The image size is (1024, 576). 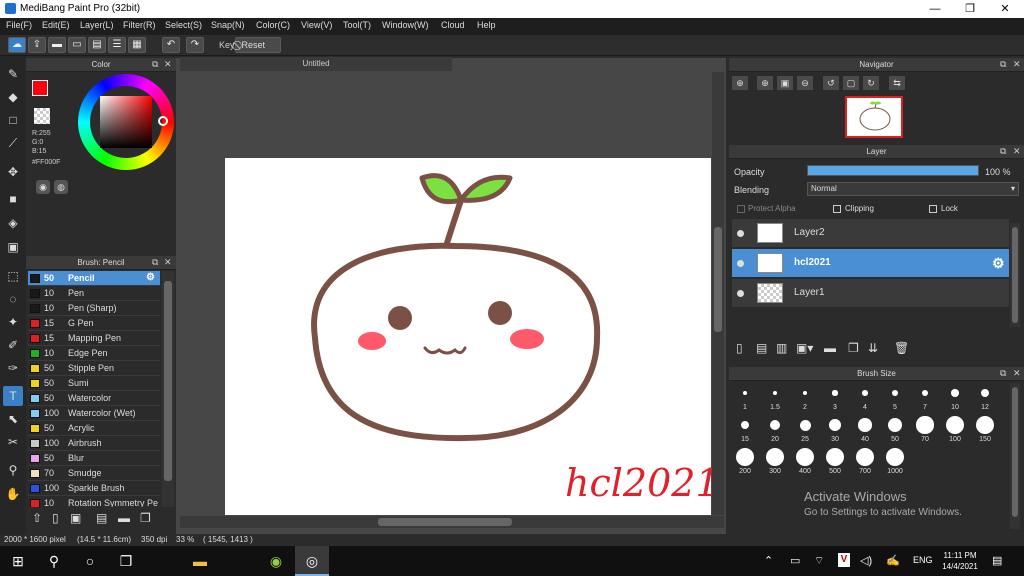 I want to click on eyedropper-tool-icon: ⚲, so click(x=13, y=470).